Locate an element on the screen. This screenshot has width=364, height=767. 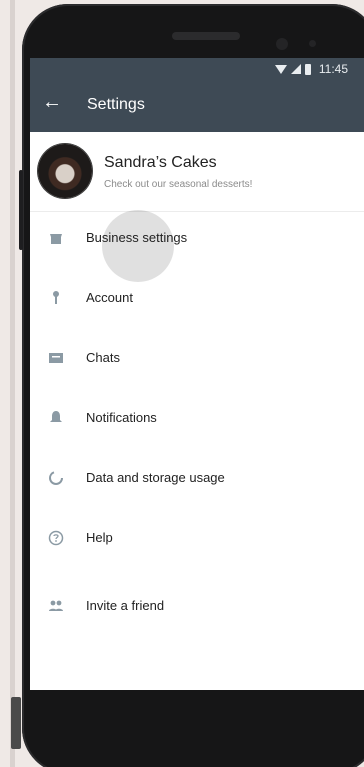
status-bar: 11:45 is located at coordinates (197, 69).